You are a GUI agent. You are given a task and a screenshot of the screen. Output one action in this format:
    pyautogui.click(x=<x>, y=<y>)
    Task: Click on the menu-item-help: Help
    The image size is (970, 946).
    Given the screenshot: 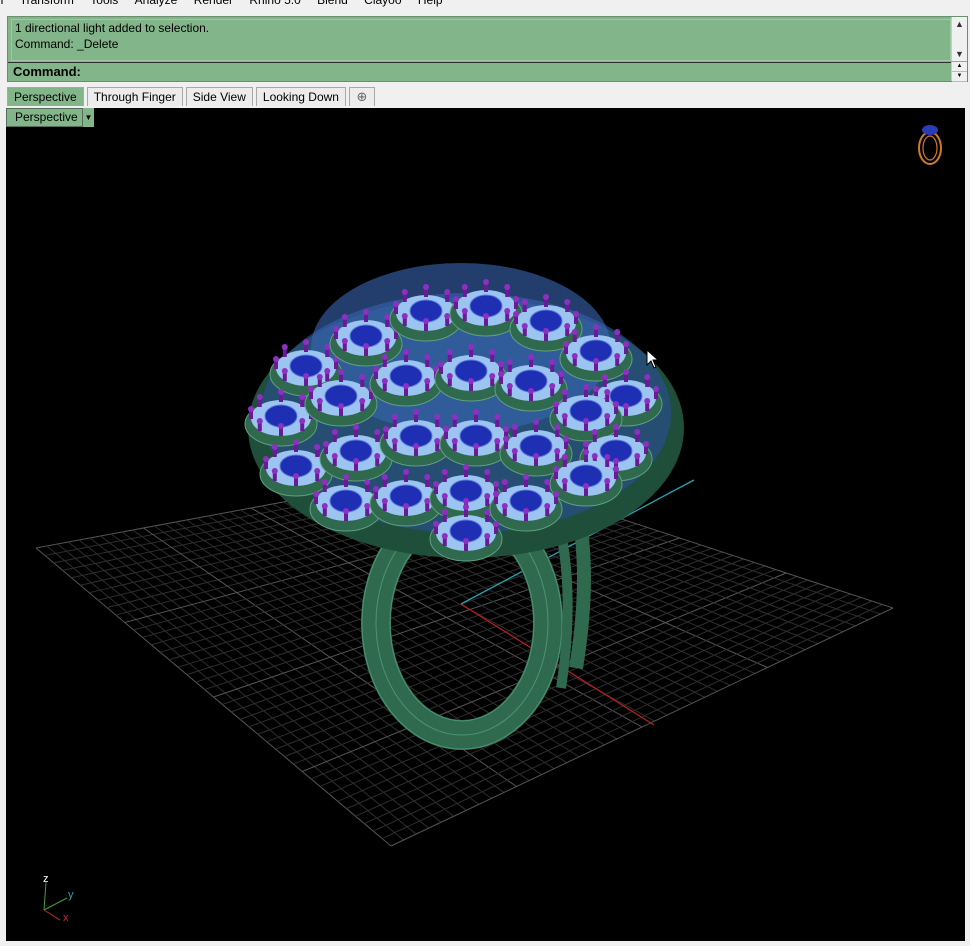 What is the action you would take?
    pyautogui.click(x=430, y=4)
    